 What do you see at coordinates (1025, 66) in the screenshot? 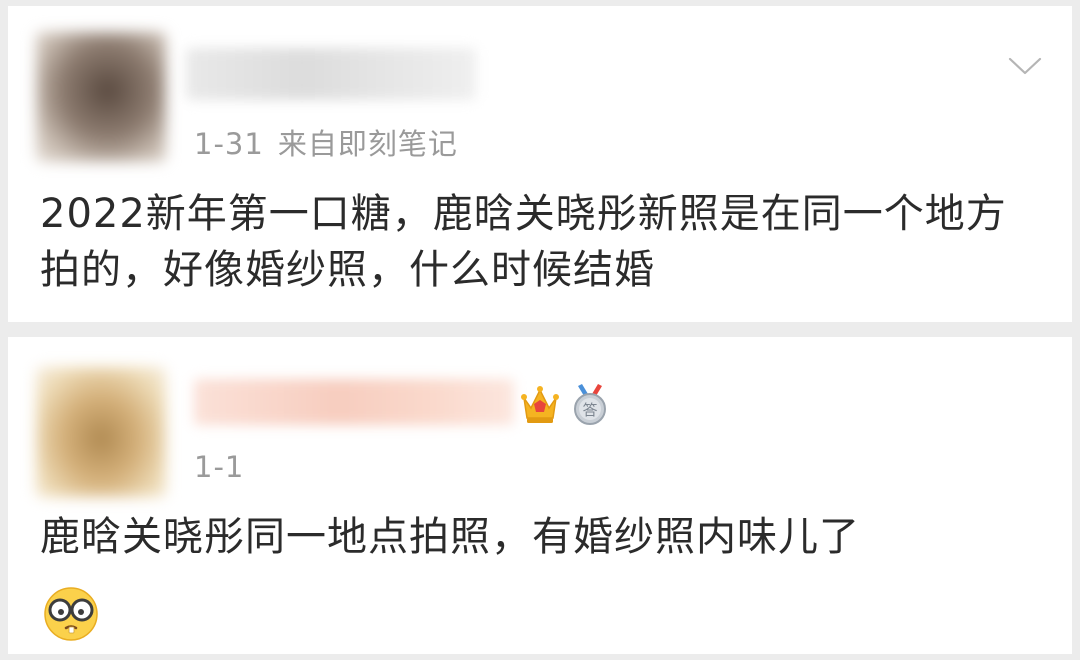
I see `chevron-down-icon` at bounding box center [1025, 66].